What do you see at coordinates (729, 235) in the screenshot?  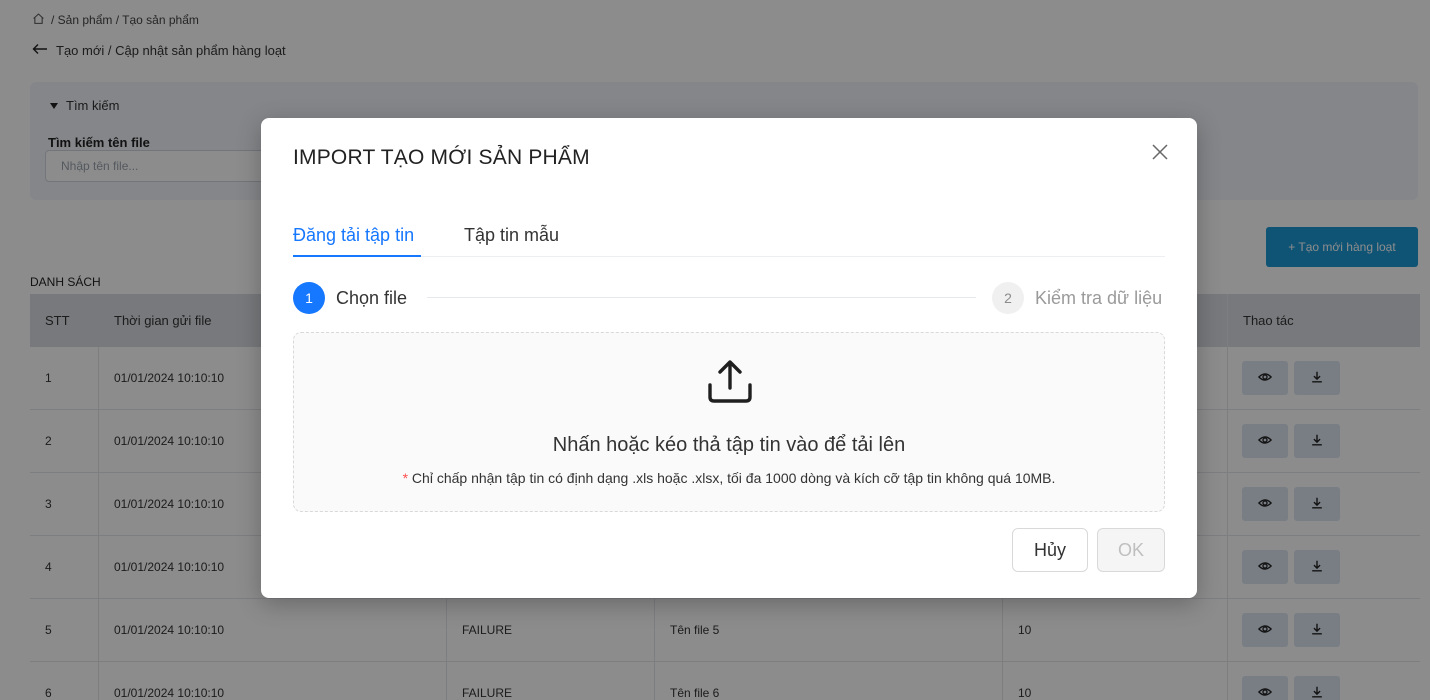 I see `modal-tabs: Đăng tải tập tin Tập tin mẫu` at bounding box center [729, 235].